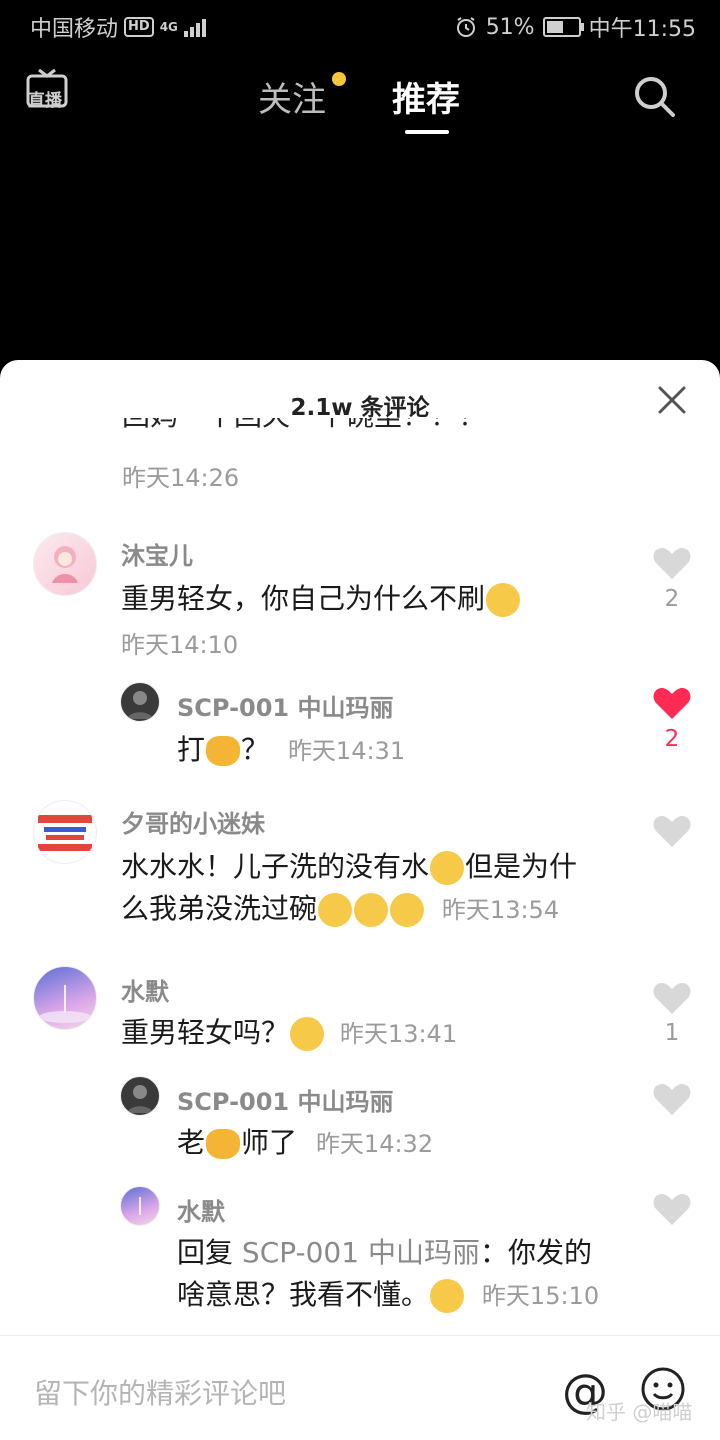  Describe the element at coordinates (563, 27) in the screenshot. I see `battery-icon` at that location.